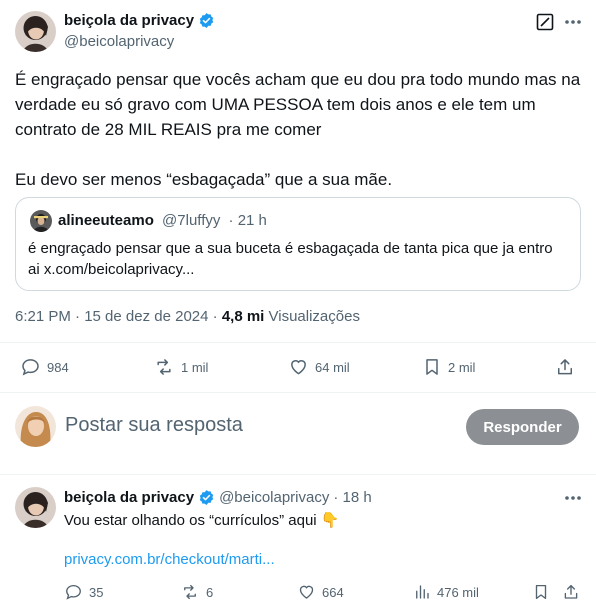  I want to click on bookmark-button: 2 mil, so click(448, 367).